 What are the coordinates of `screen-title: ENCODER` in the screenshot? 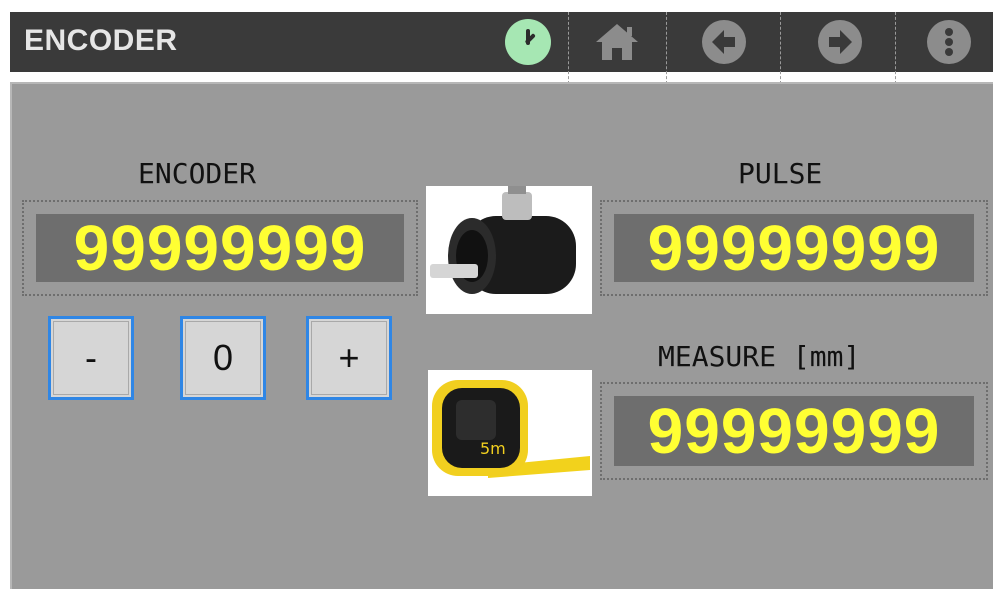 It's located at (101, 40).